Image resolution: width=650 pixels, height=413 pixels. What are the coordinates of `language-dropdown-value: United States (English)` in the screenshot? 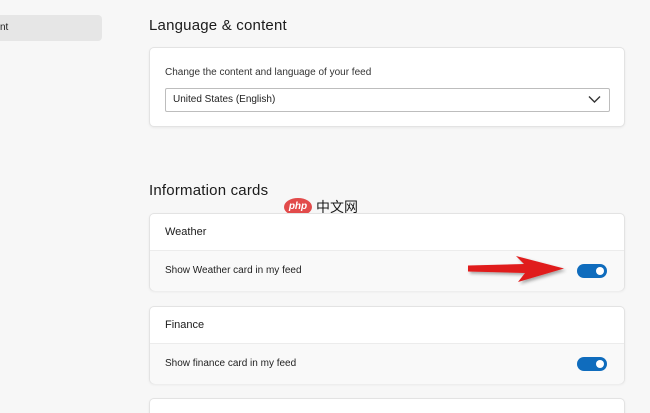 It's located at (224, 99).